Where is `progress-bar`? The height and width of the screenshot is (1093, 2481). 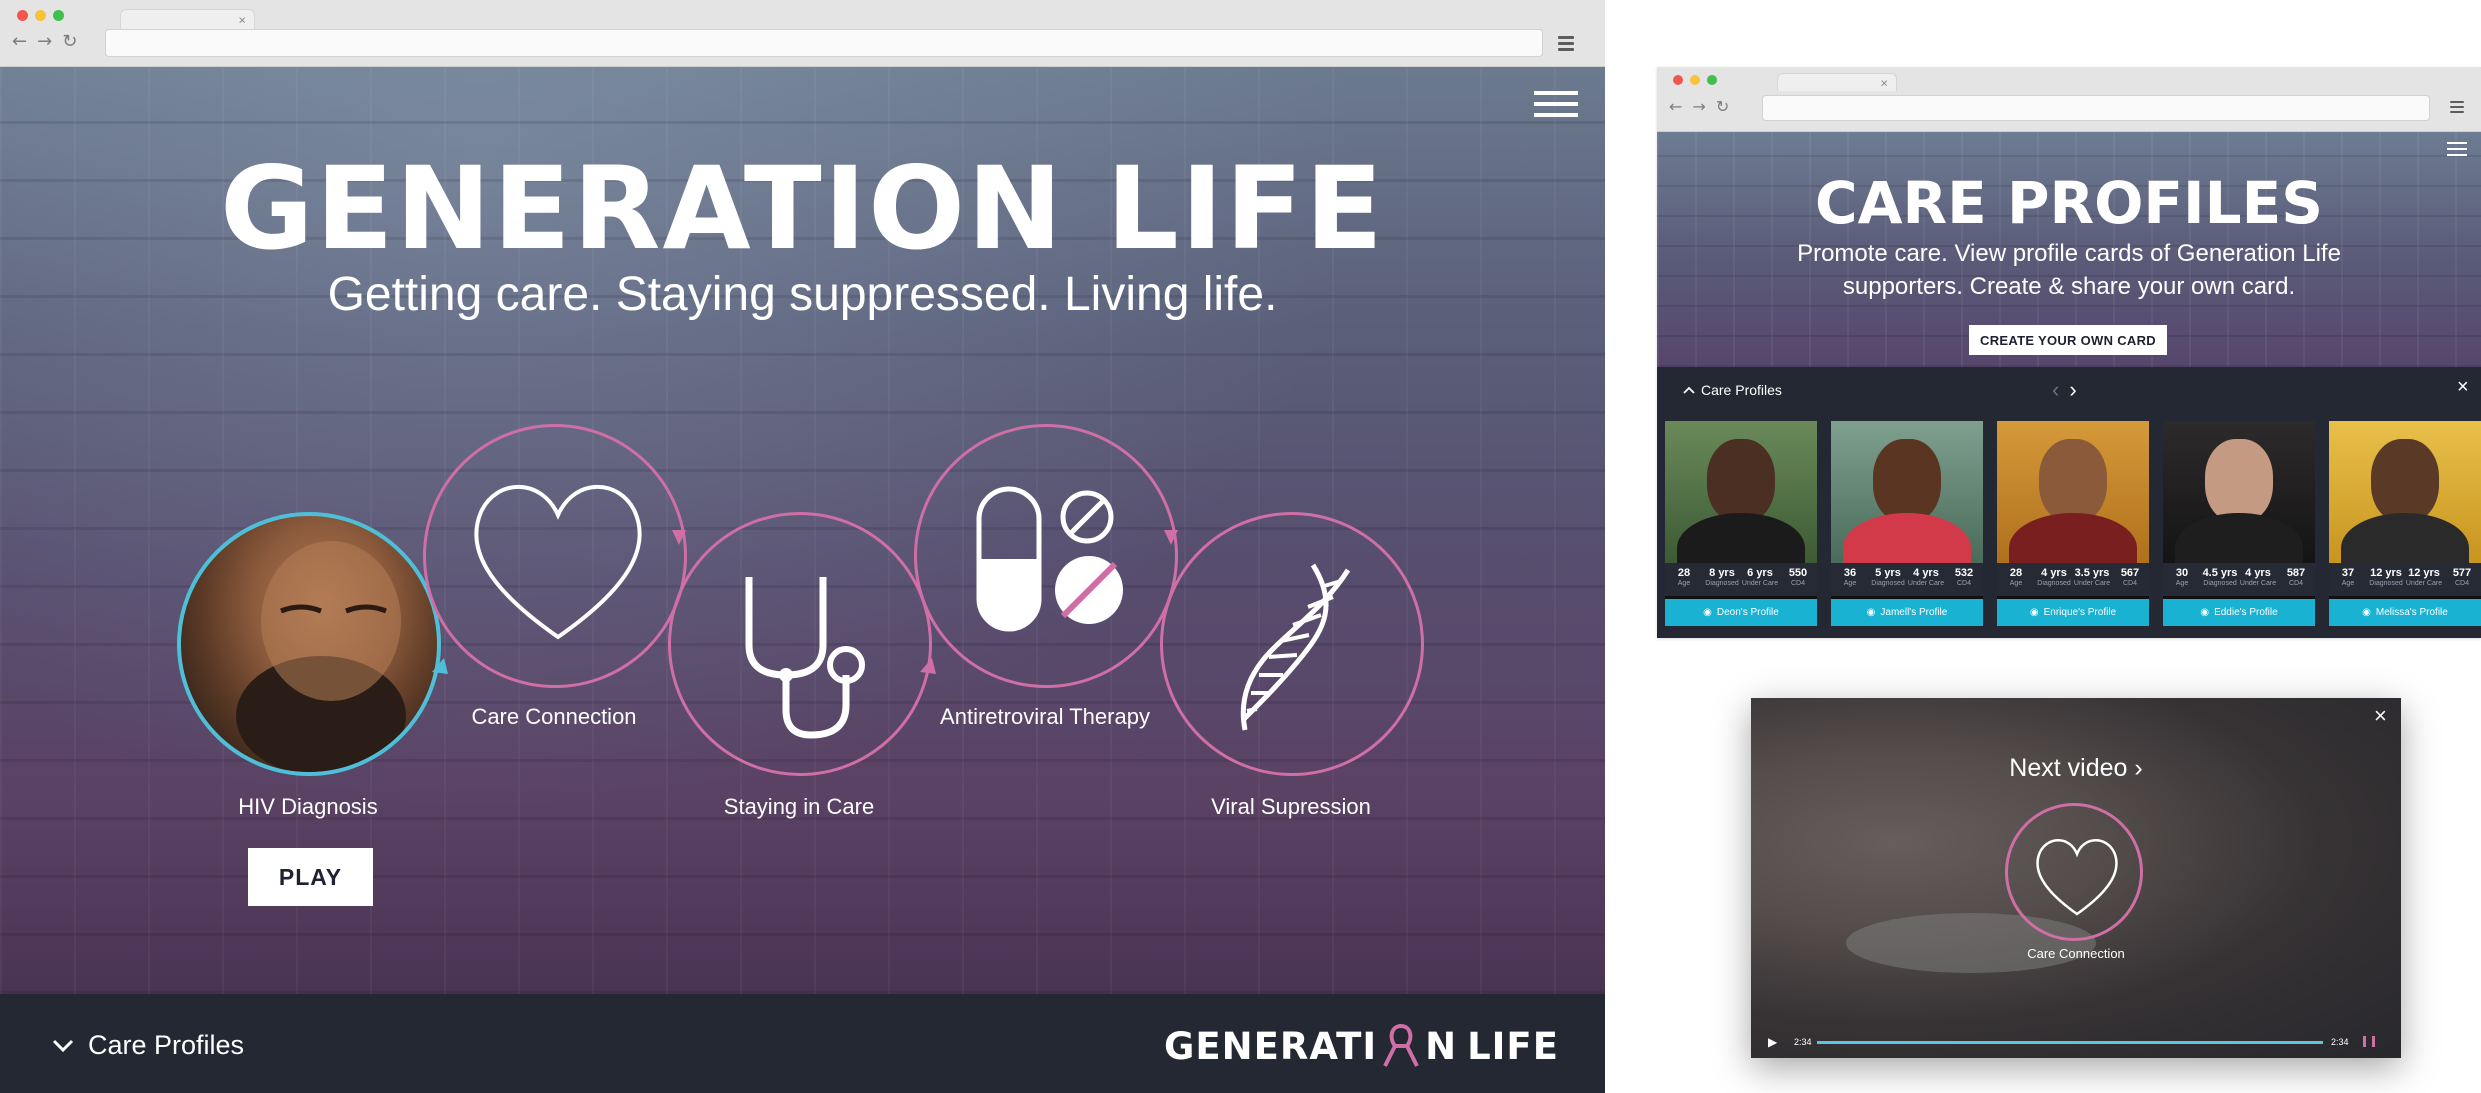
progress-bar is located at coordinates (2070, 1042).